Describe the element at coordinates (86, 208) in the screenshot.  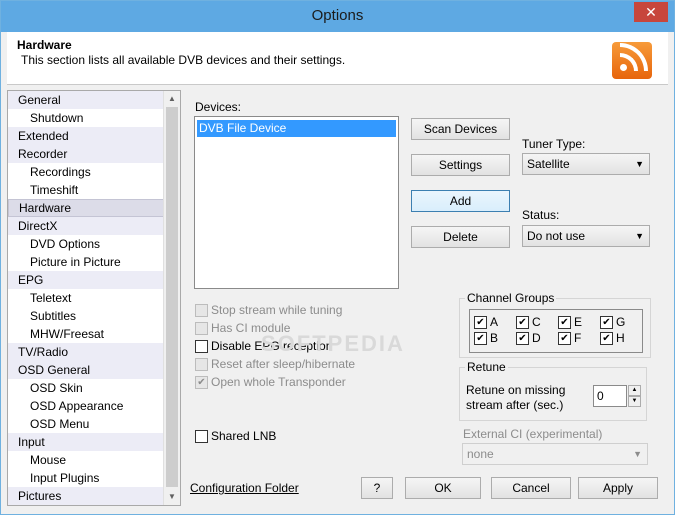
I see `nav-item-hardware: Hardware` at that location.